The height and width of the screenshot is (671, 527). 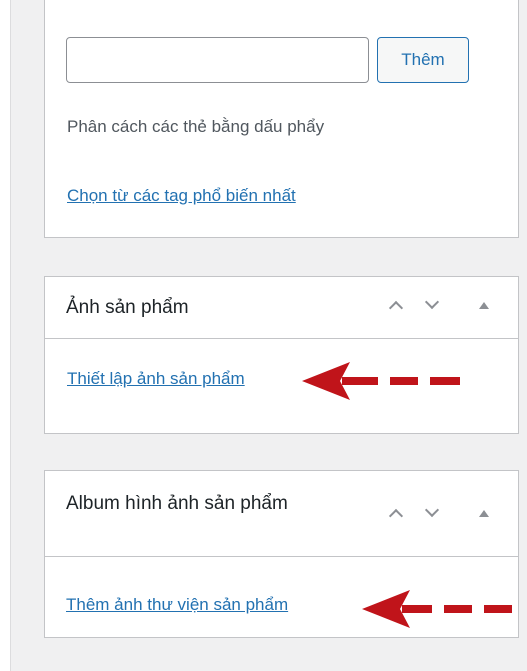 What do you see at coordinates (127, 307) in the screenshot?
I see `product-image-title: Ảnh sản phẩm` at bounding box center [127, 307].